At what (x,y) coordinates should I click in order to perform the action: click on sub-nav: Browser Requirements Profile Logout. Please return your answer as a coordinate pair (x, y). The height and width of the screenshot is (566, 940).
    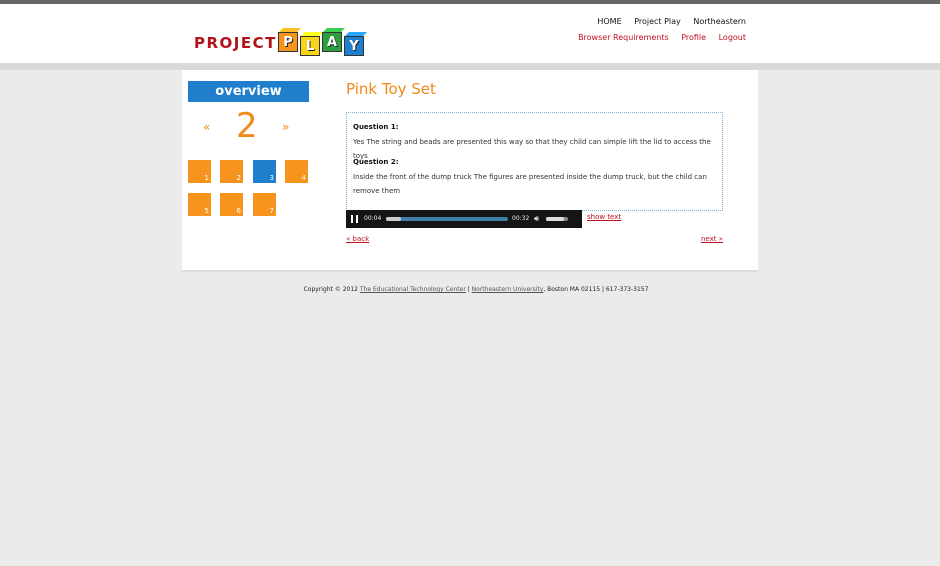
    Looking at the image, I should click on (657, 37).